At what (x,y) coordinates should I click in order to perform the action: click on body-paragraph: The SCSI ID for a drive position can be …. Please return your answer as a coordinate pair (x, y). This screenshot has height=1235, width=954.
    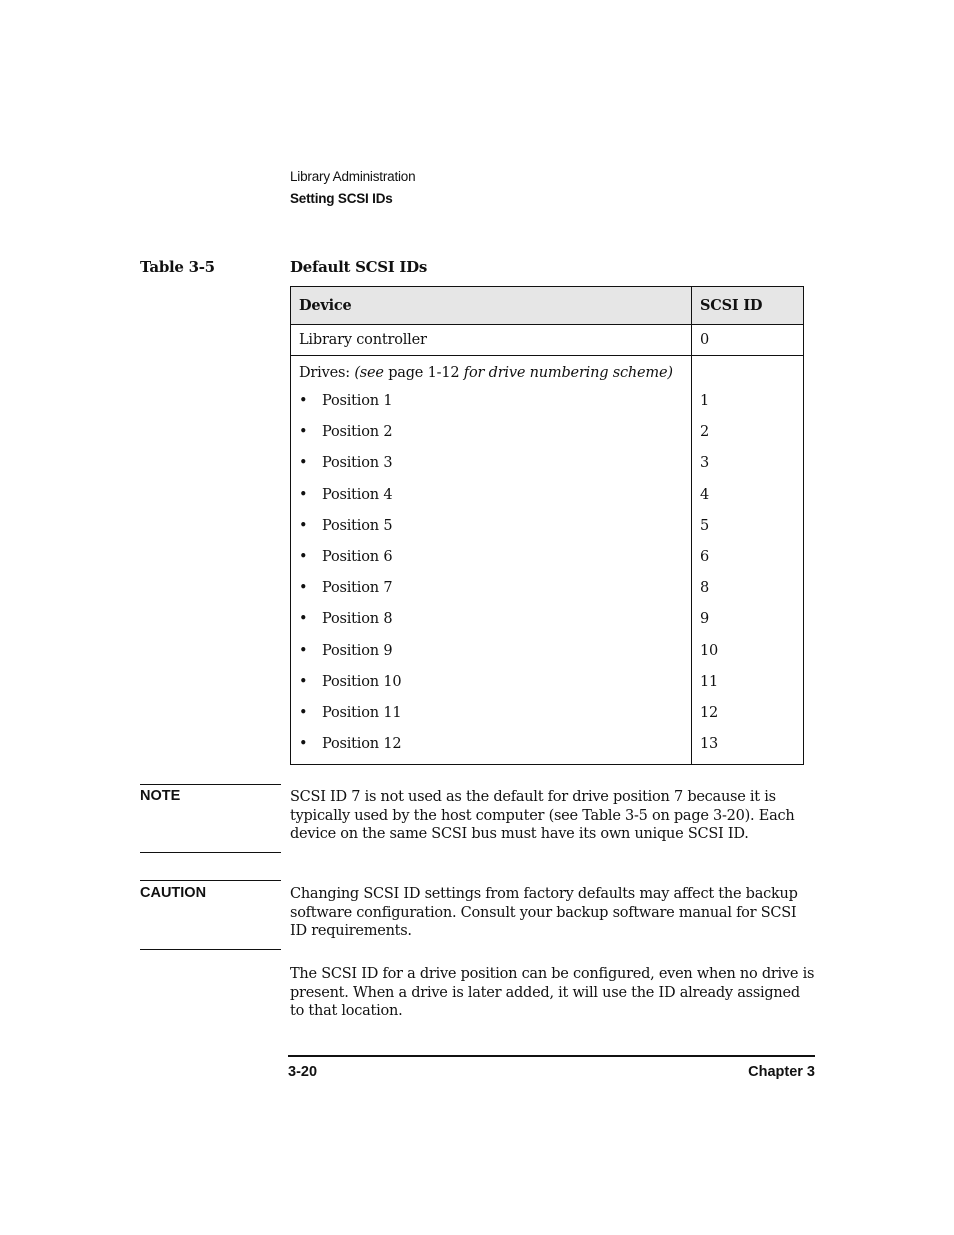
    Looking at the image, I should click on (552, 992).